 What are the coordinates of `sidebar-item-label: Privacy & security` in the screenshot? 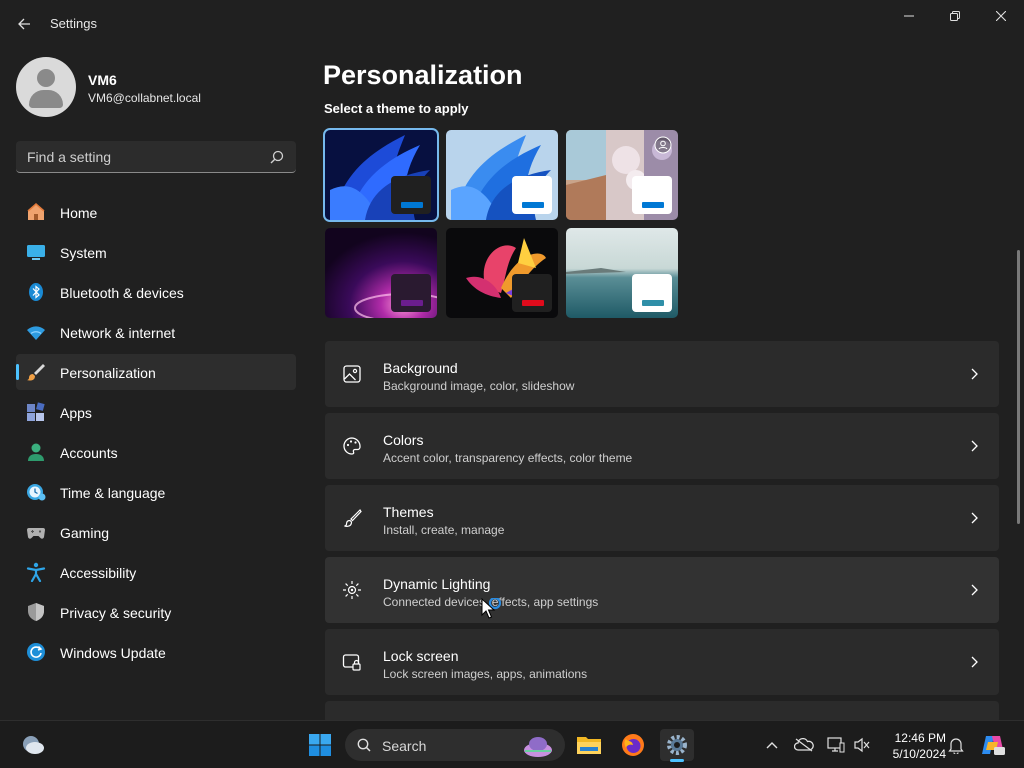 It's located at (116, 613).